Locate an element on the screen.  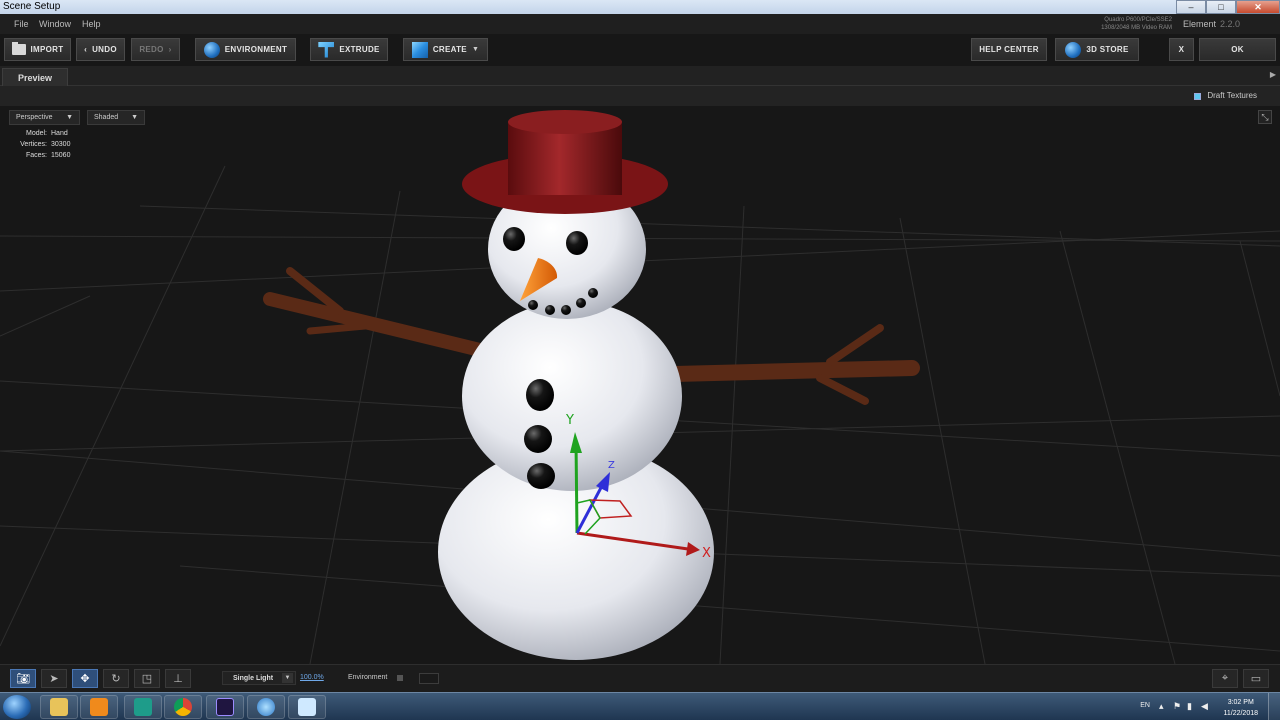
shading-dropdown: Shaded ▼ is located at coordinates (116, 117).